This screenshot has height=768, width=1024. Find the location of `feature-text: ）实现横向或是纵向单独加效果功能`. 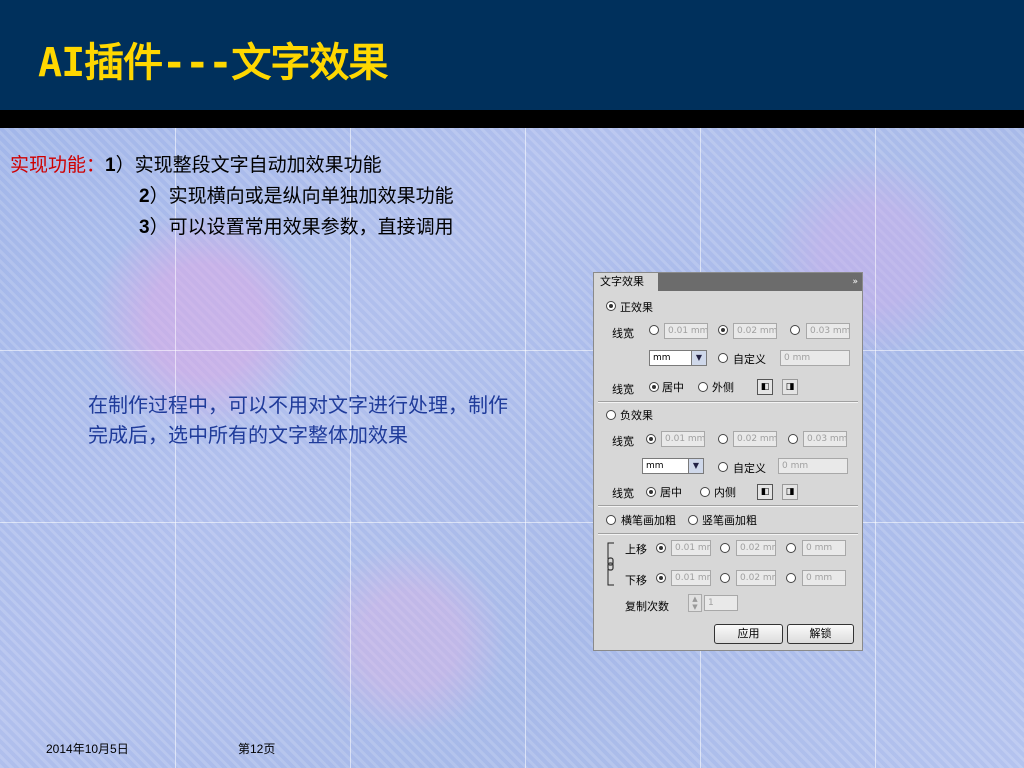

feature-text: ）实现横向或是纵向单独加效果功能 is located at coordinates (301, 196).